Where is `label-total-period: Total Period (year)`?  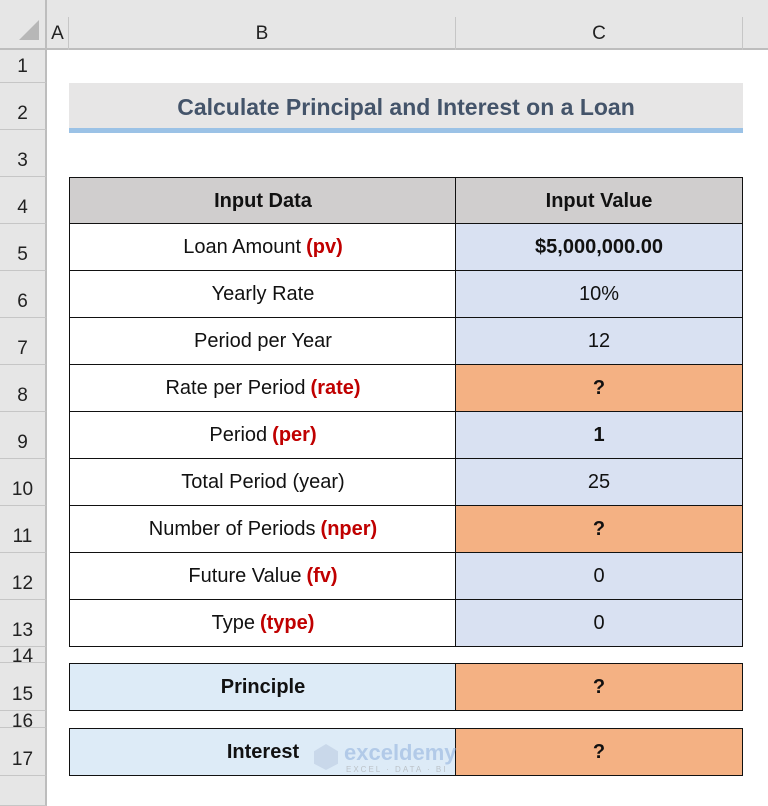 label-total-period: Total Period (year) is located at coordinates (263, 482).